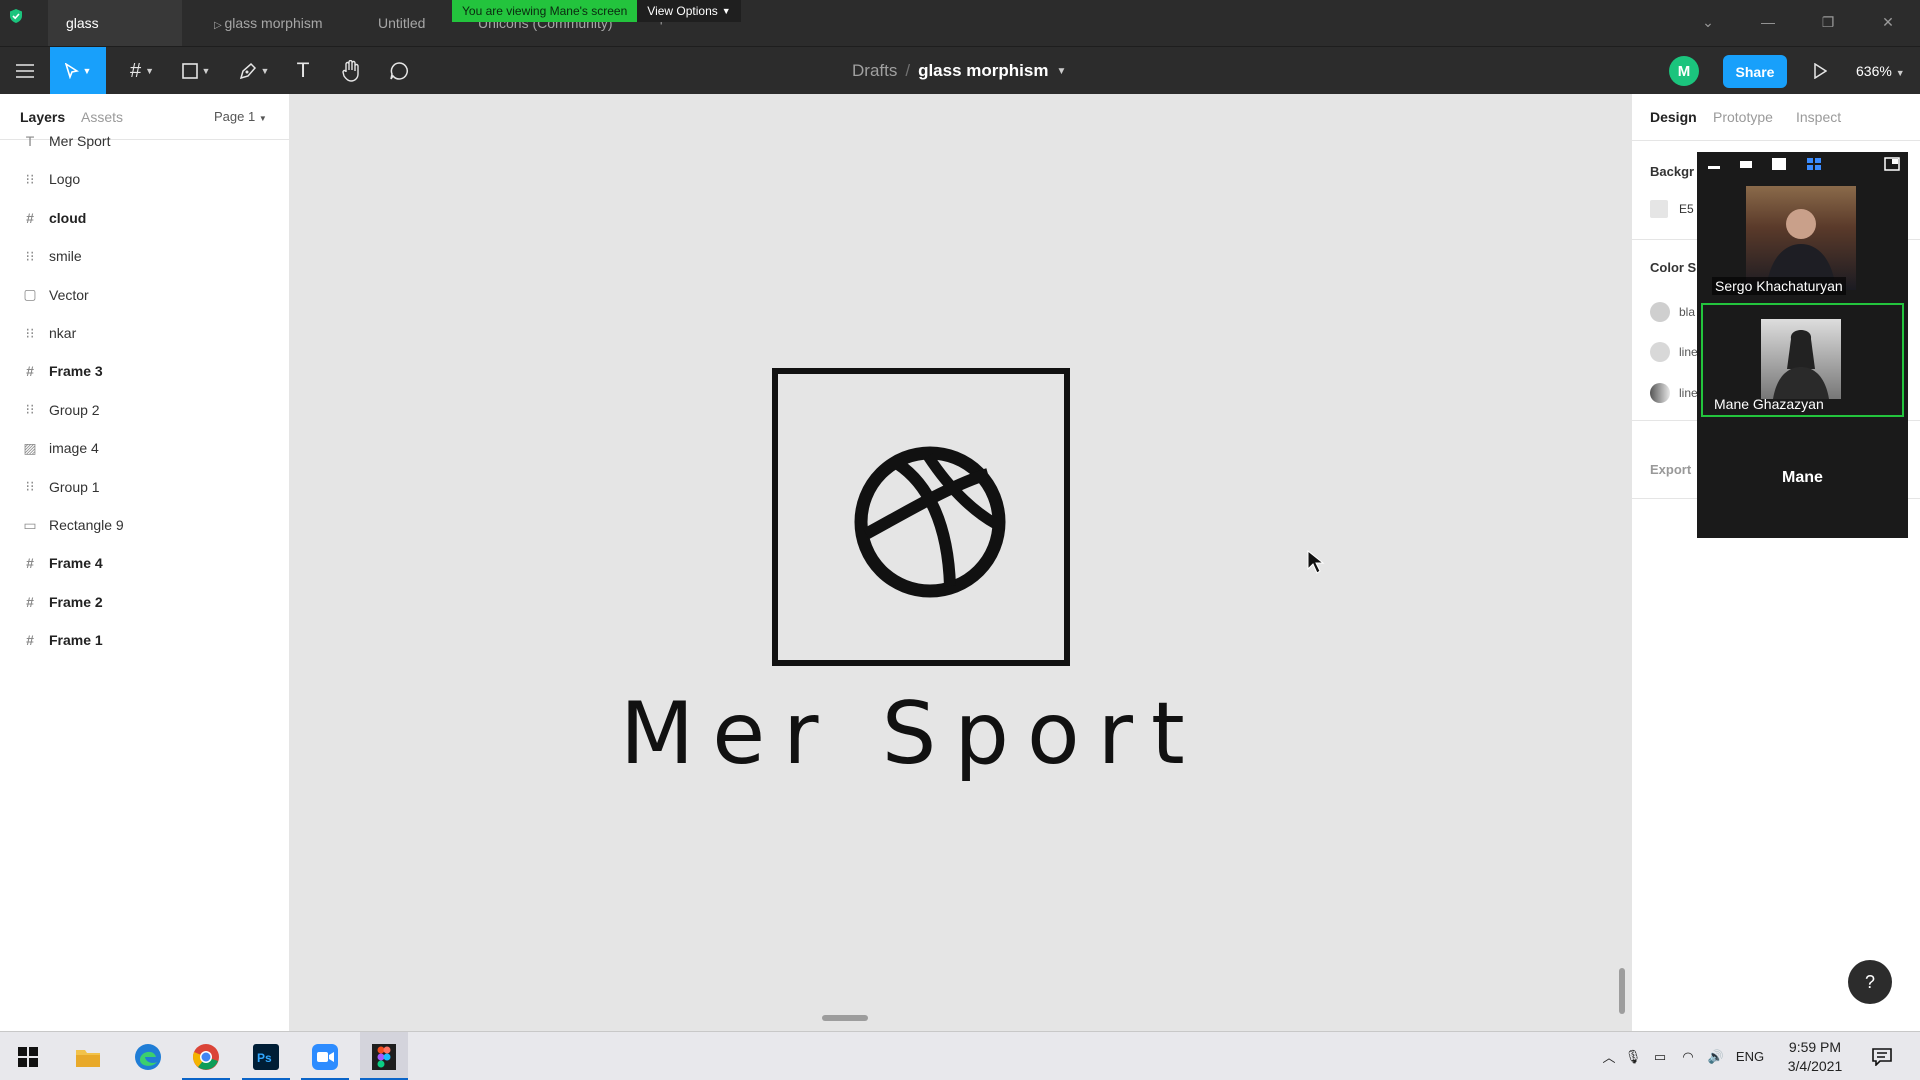  I want to click on shape-tool: ▼, so click(196, 71).